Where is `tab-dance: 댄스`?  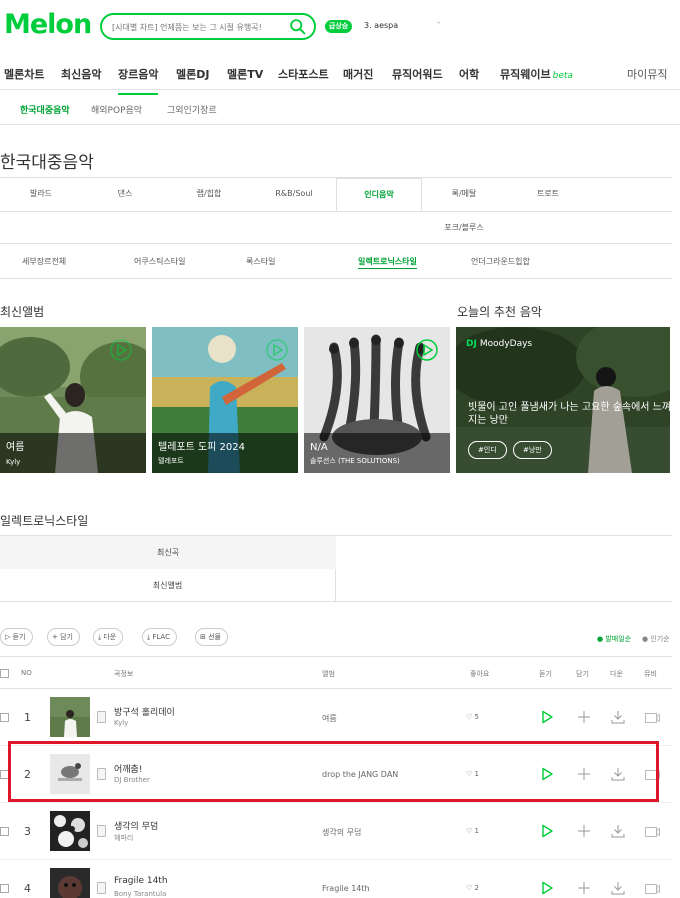 tab-dance: 댄스 is located at coordinates (125, 194).